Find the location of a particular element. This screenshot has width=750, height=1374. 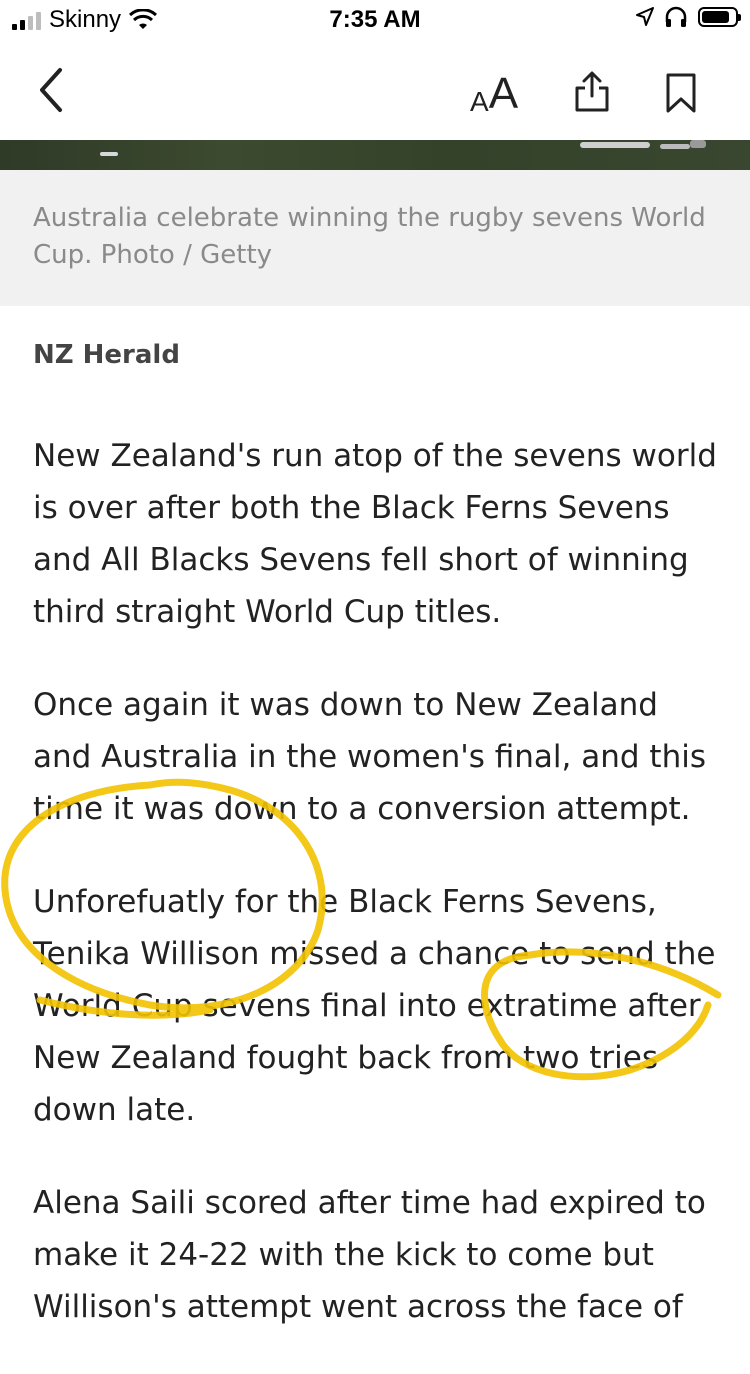

font-size-large-label: A is located at coordinates (503, 93).